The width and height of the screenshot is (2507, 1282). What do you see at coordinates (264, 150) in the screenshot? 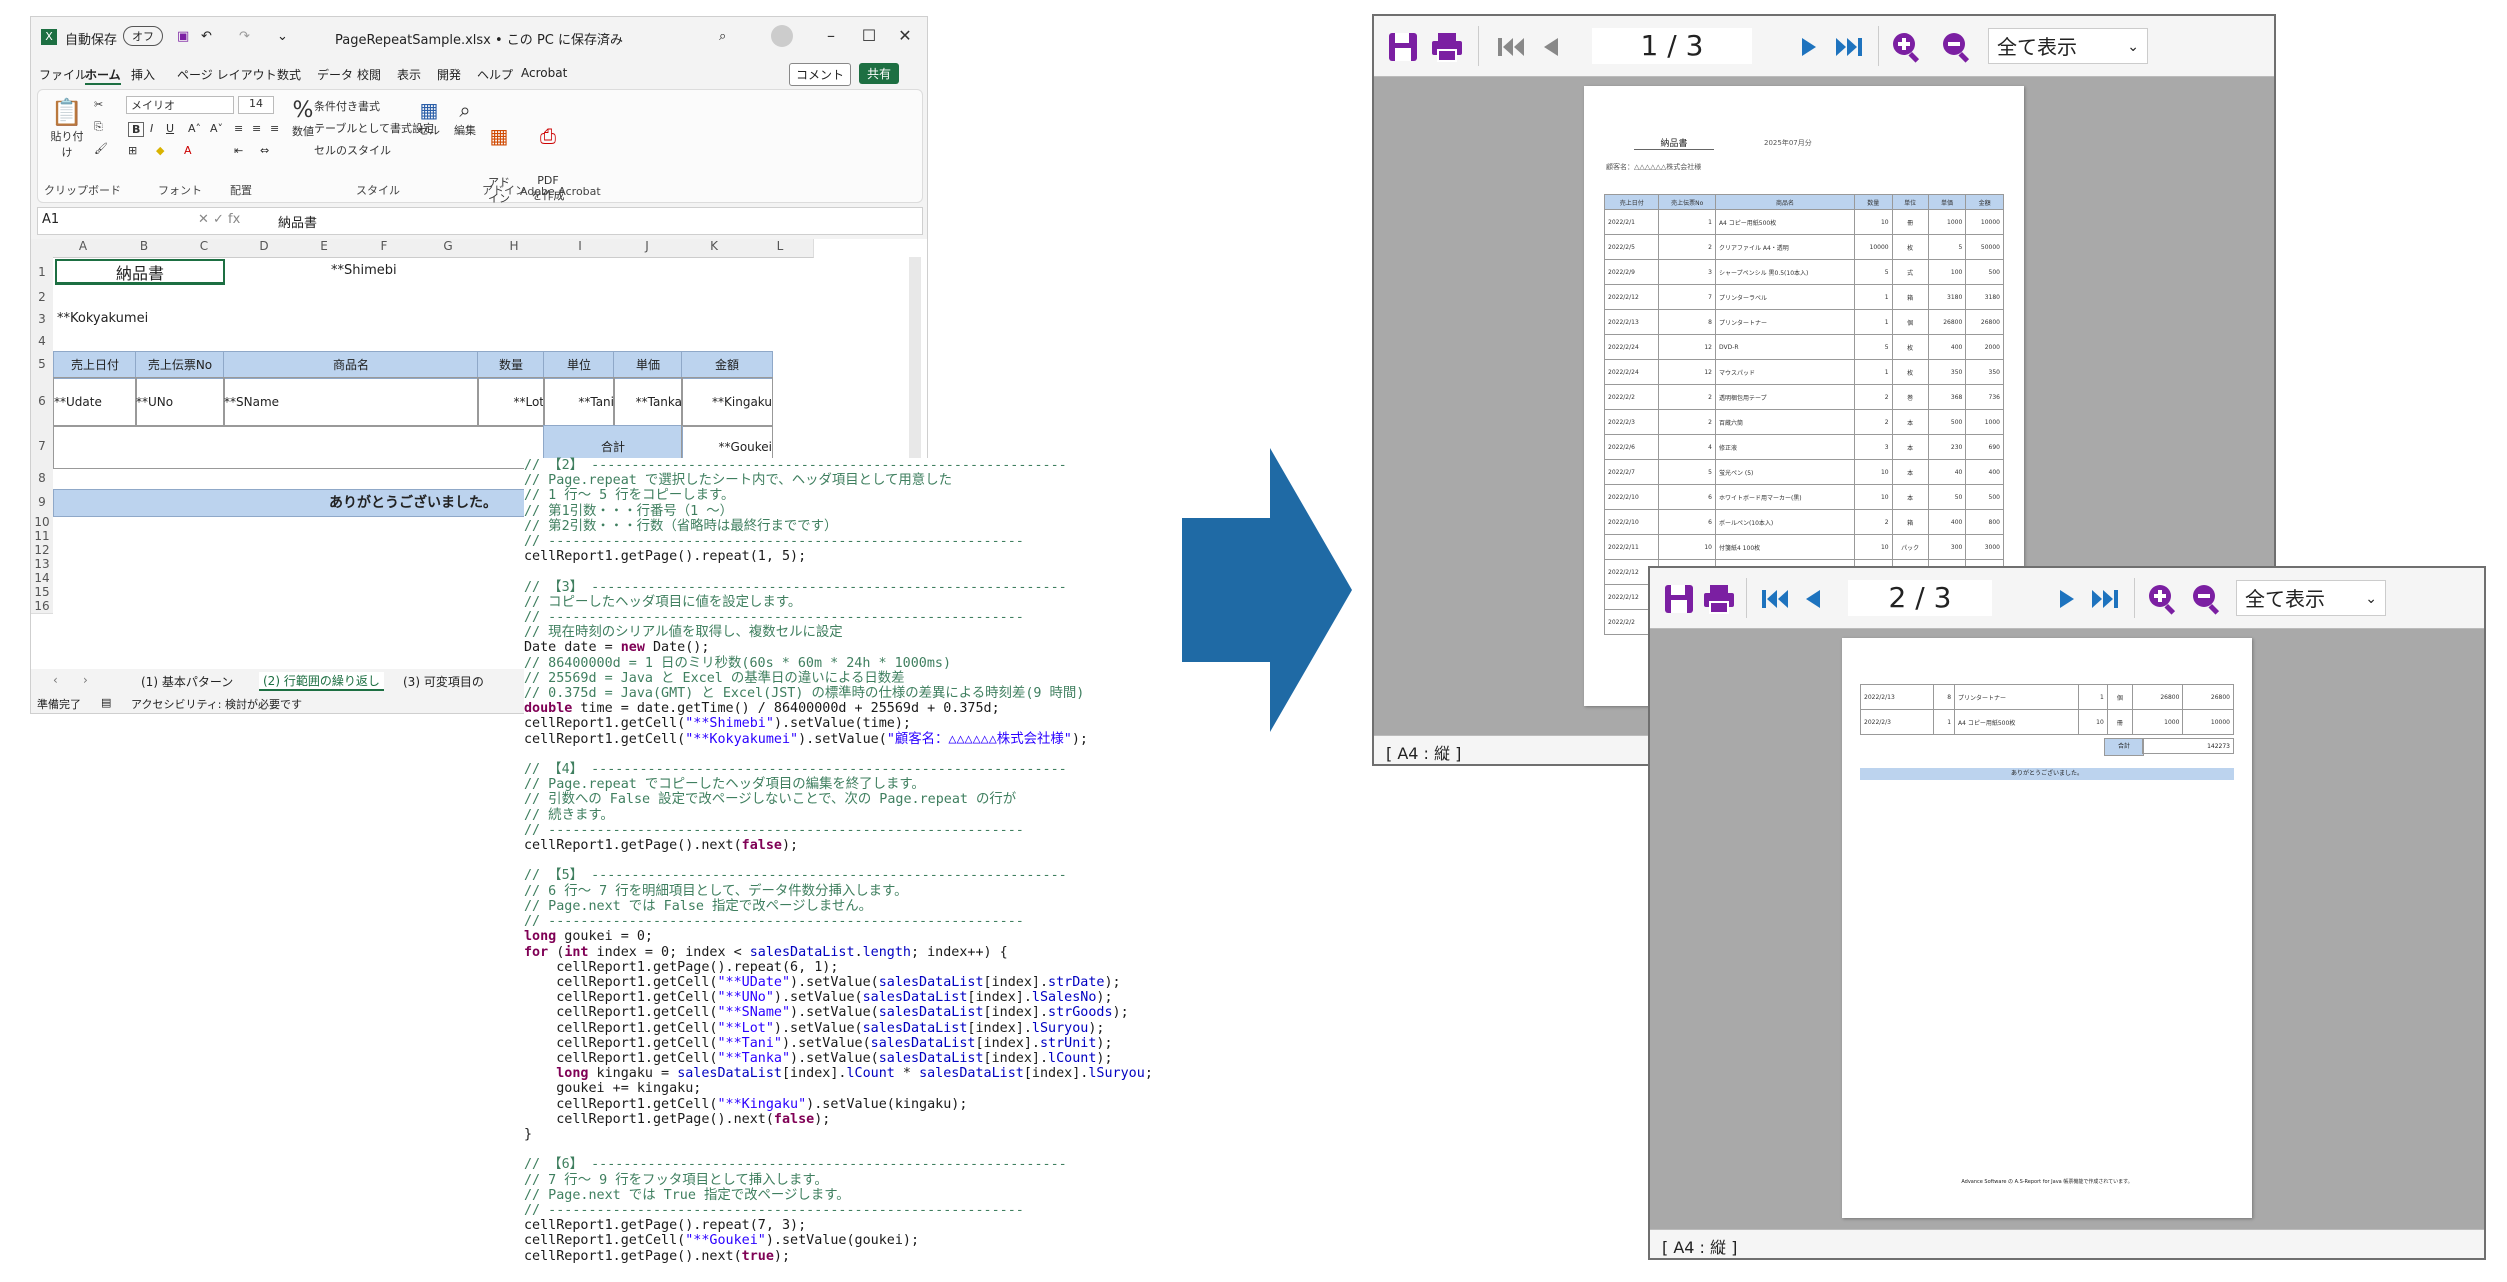
I see `merge-icon: ⇔` at bounding box center [264, 150].